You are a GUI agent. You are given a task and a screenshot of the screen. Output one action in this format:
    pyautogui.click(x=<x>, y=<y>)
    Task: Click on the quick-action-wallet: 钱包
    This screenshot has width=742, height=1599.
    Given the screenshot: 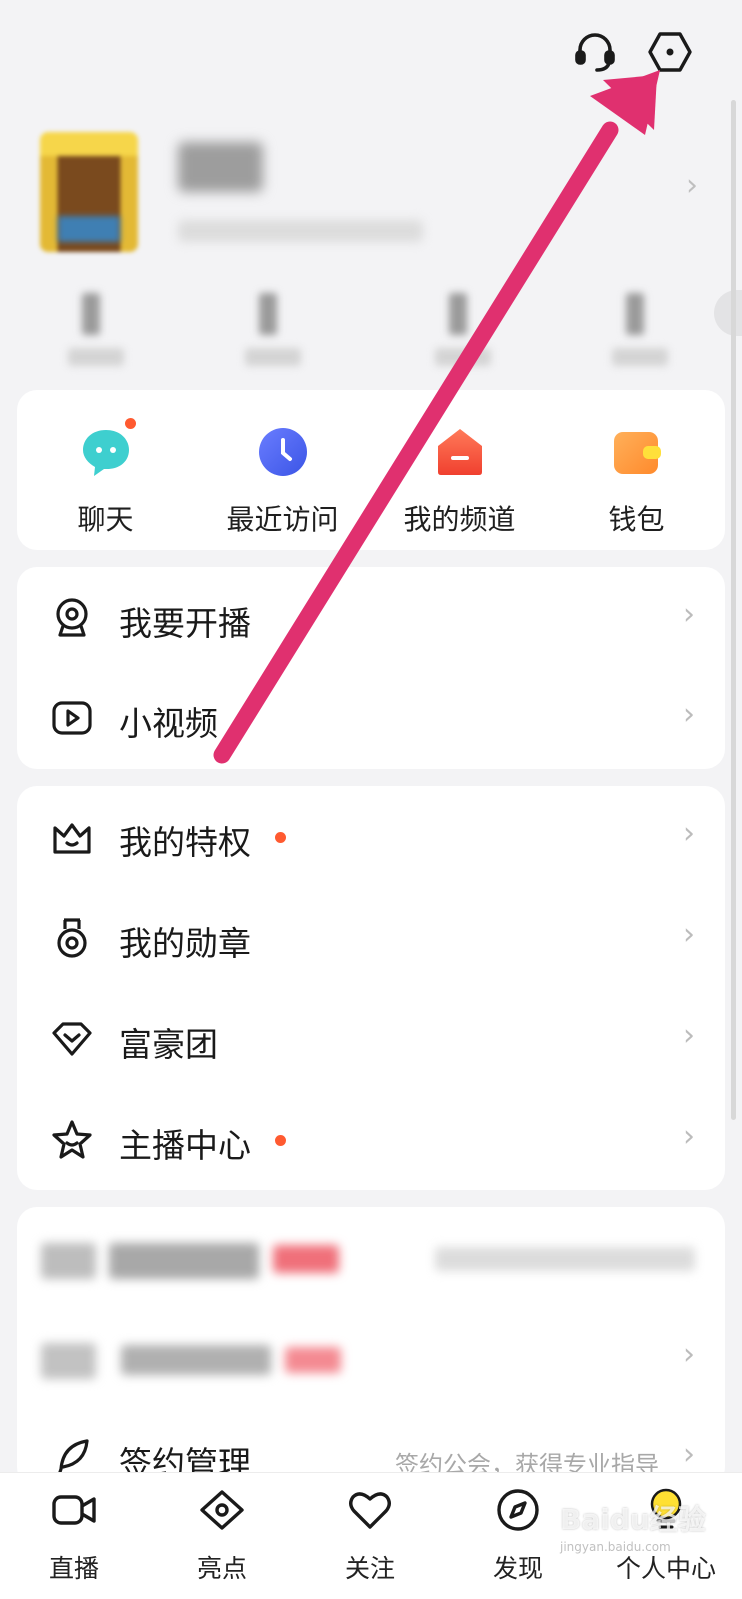 What is the action you would take?
    pyautogui.click(x=636, y=470)
    